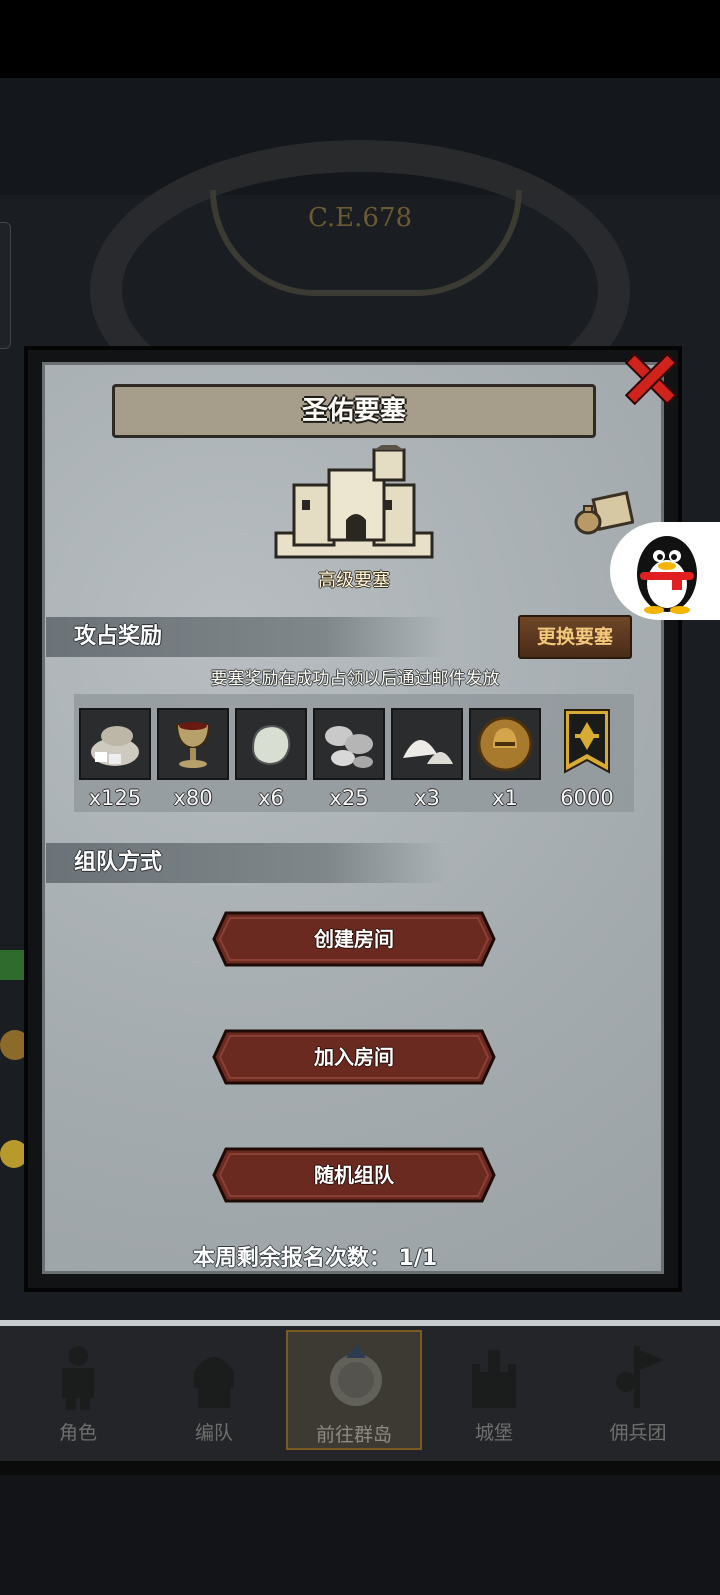 The height and width of the screenshot is (1595, 720). I want to click on nav-item-character: 角色, so click(78, 1390).